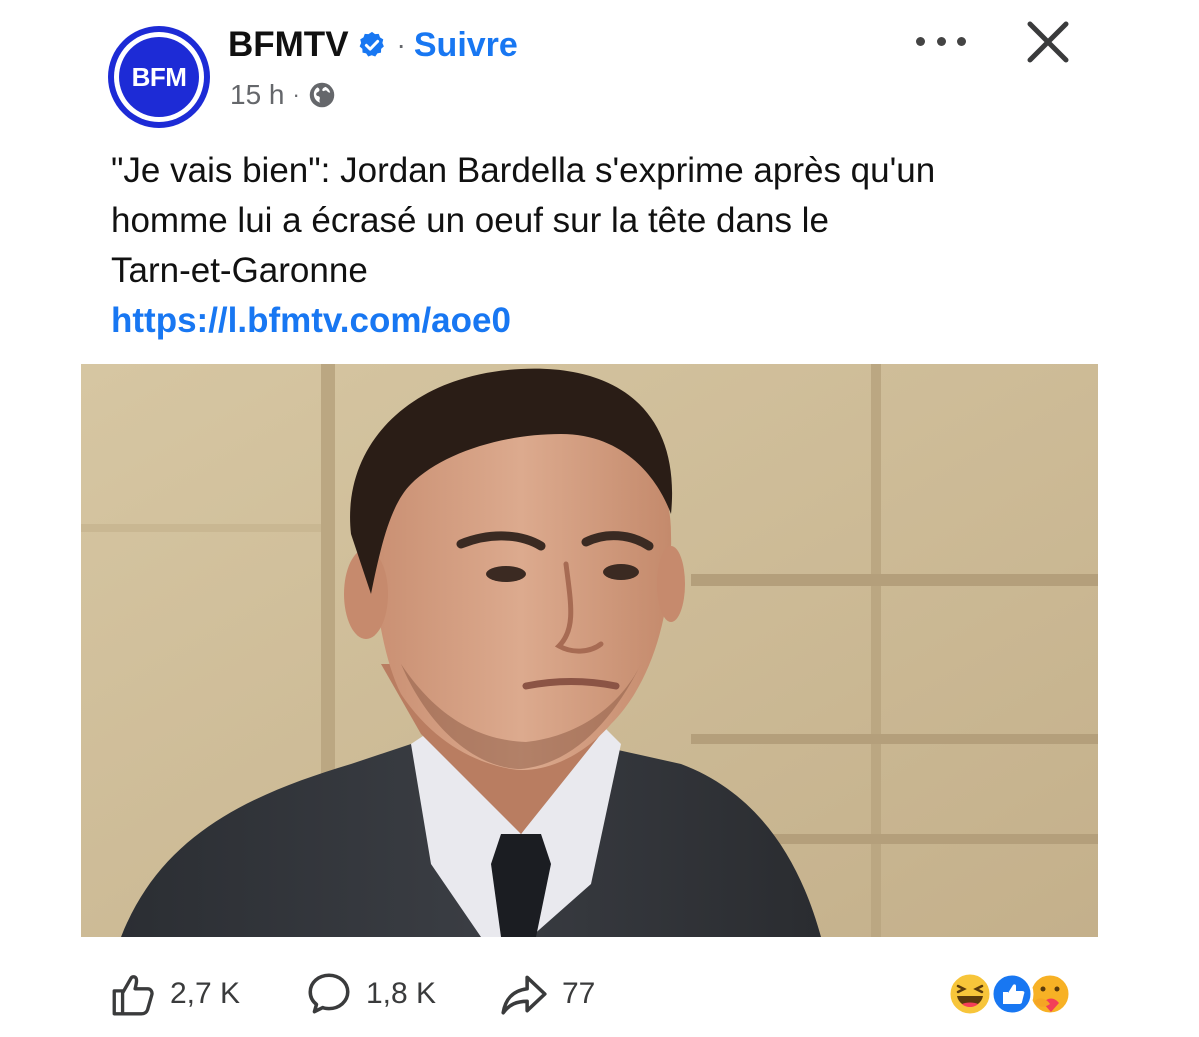  I want to click on more-options-icon, so click(941, 41).